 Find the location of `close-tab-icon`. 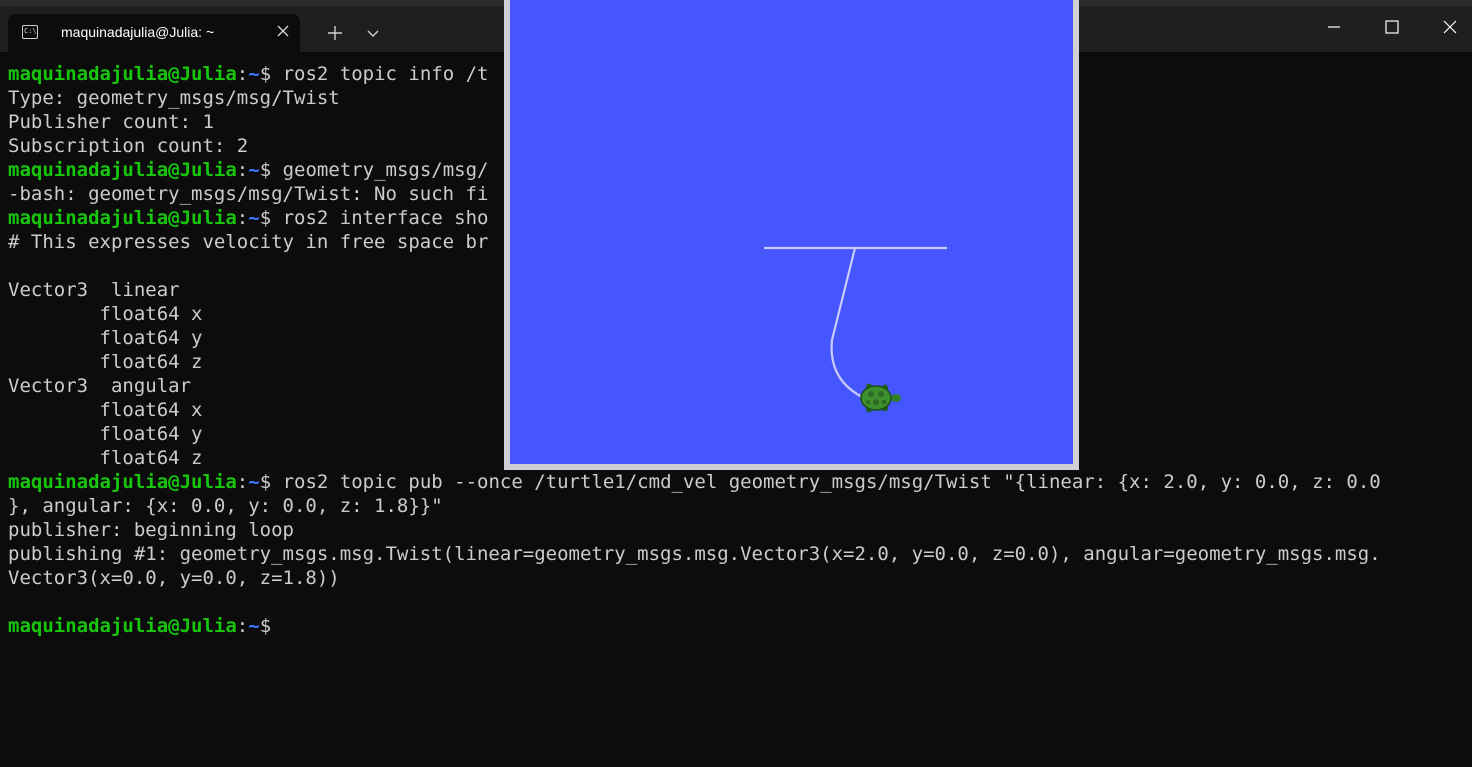

close-tab-icon is located at coordinates (283, 31).